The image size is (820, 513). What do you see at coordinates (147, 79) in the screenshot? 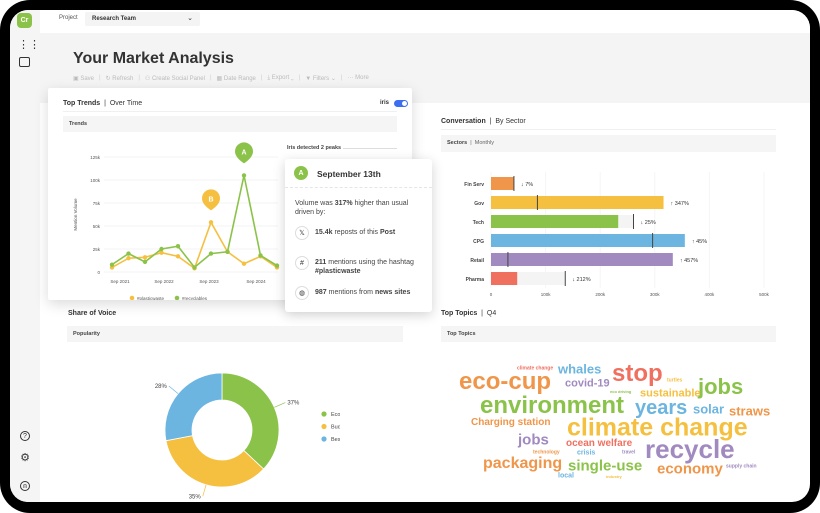
I see `people-icon: ⚇` at bounding box center [147, 79].